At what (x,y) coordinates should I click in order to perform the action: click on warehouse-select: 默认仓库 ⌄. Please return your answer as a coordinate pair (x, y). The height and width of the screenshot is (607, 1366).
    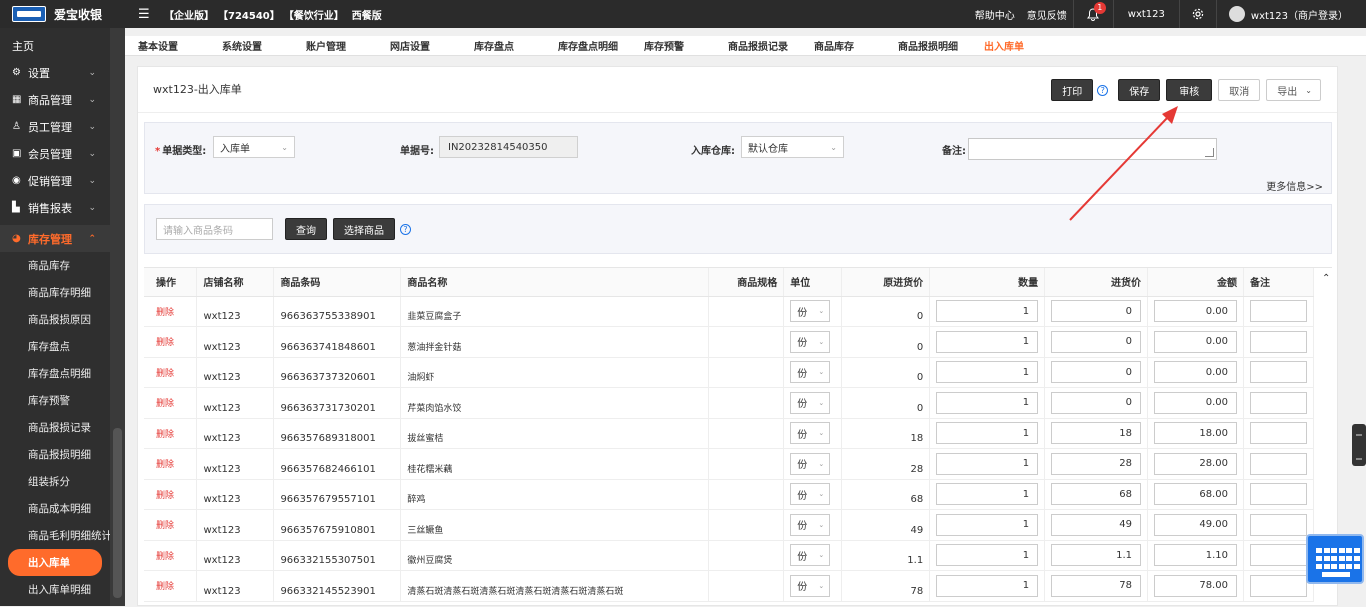
    Looking at the image, I should click on (792, 147).